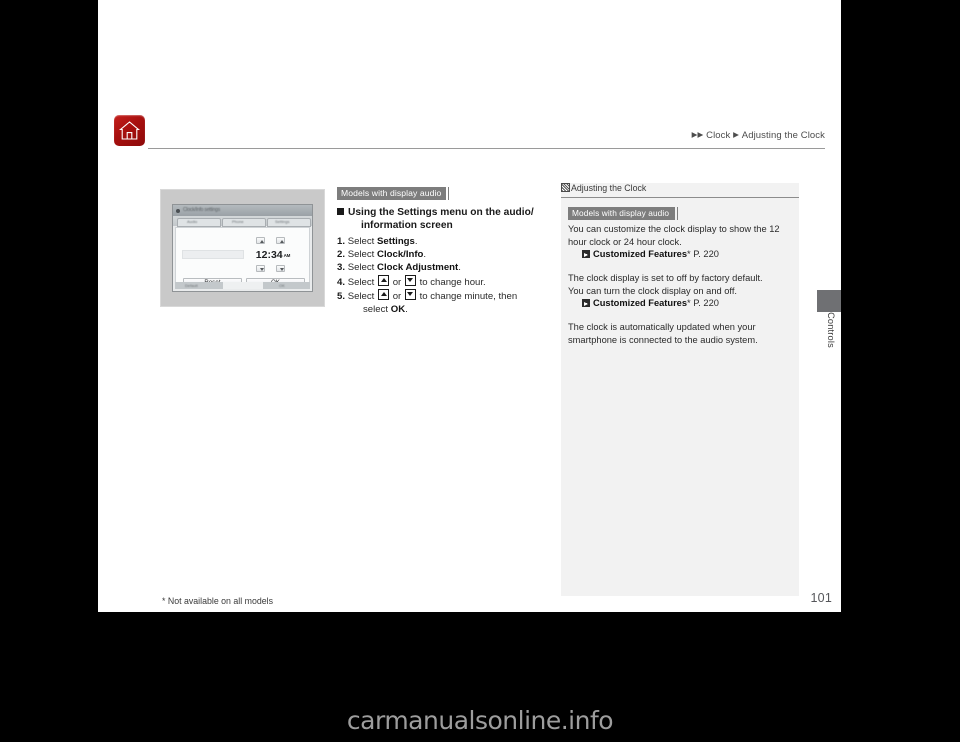 This screenshot has width=960, height=742. Describe the element at coordinates (341, 296) in the screenshot. I see `step-5-number: 5.` at that location.